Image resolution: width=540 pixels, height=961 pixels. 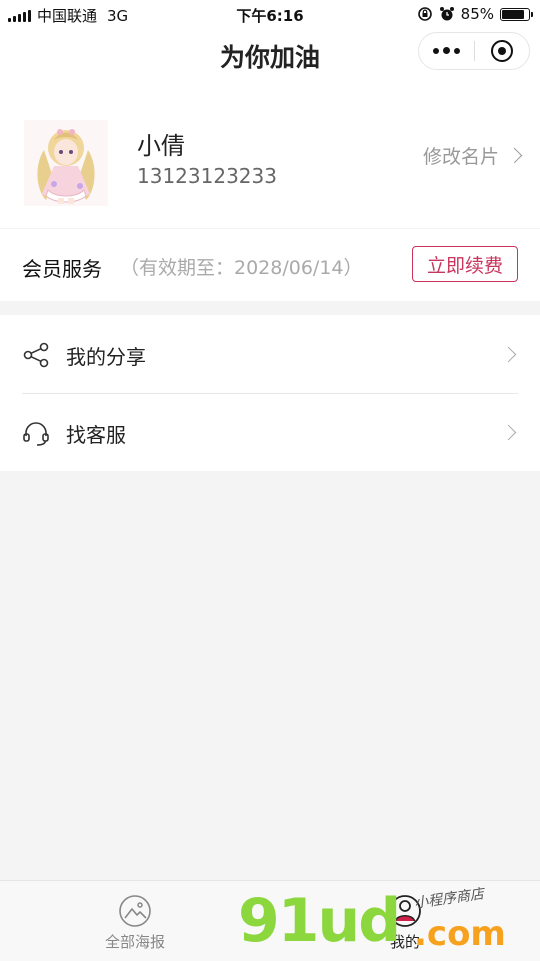 What do you see at coordinates (516, 14) in the screenshot?
I see `battery-icon` at bounding box center [516, 14].